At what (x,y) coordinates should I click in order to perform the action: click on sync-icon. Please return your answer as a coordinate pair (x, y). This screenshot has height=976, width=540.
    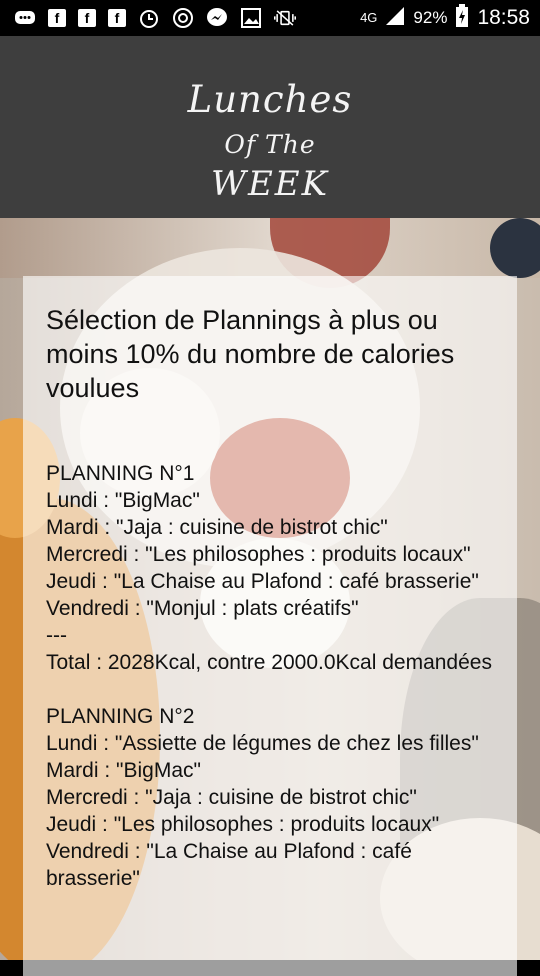
    Looking at the image, I should click on (183, 18).